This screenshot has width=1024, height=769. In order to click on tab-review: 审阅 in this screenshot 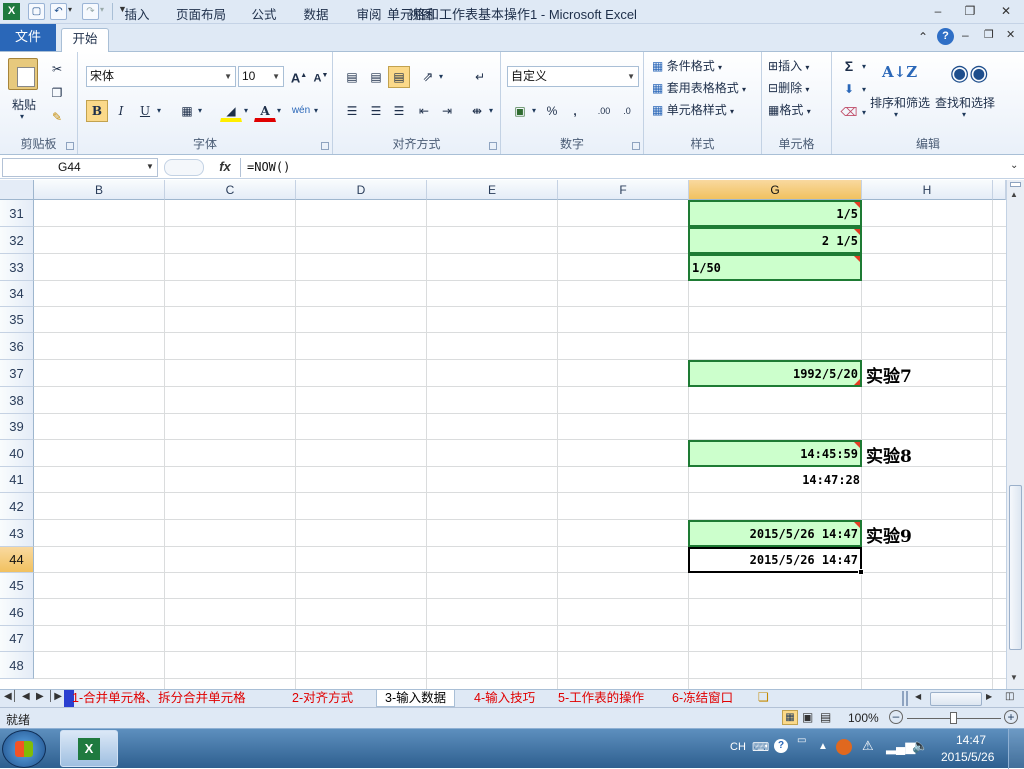, I will do `click(369, 16)`.